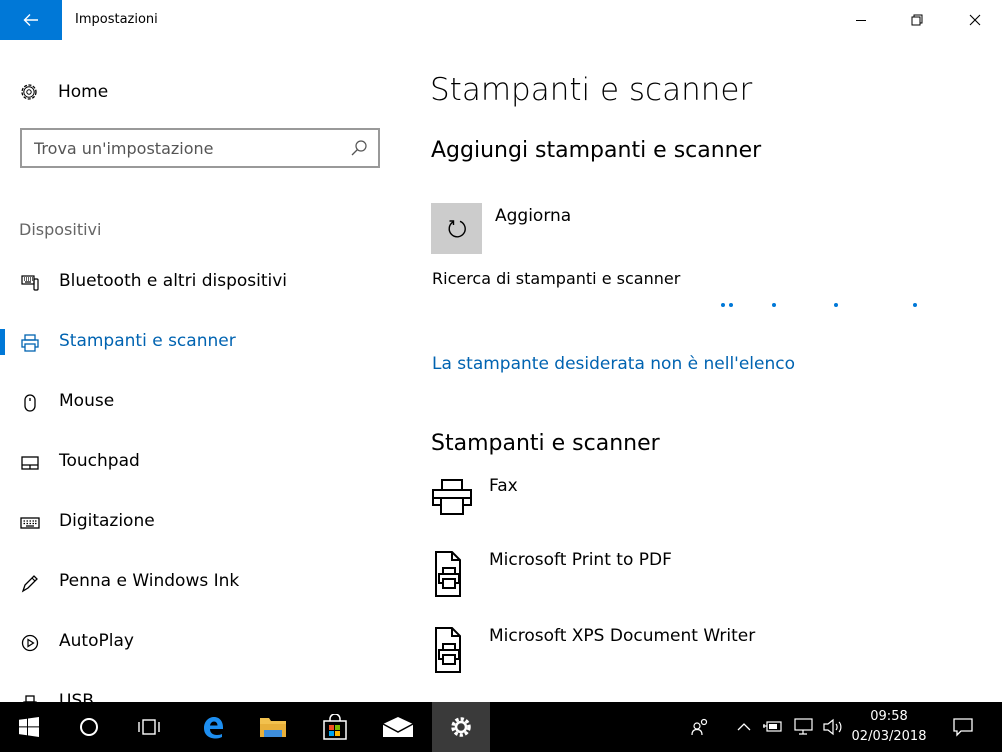 The image size is (1002, 752). What do you see at coordinates (60, 229) in the screenshot?
I see `section-title: Dispositivi` at bounding box center [60, 229].